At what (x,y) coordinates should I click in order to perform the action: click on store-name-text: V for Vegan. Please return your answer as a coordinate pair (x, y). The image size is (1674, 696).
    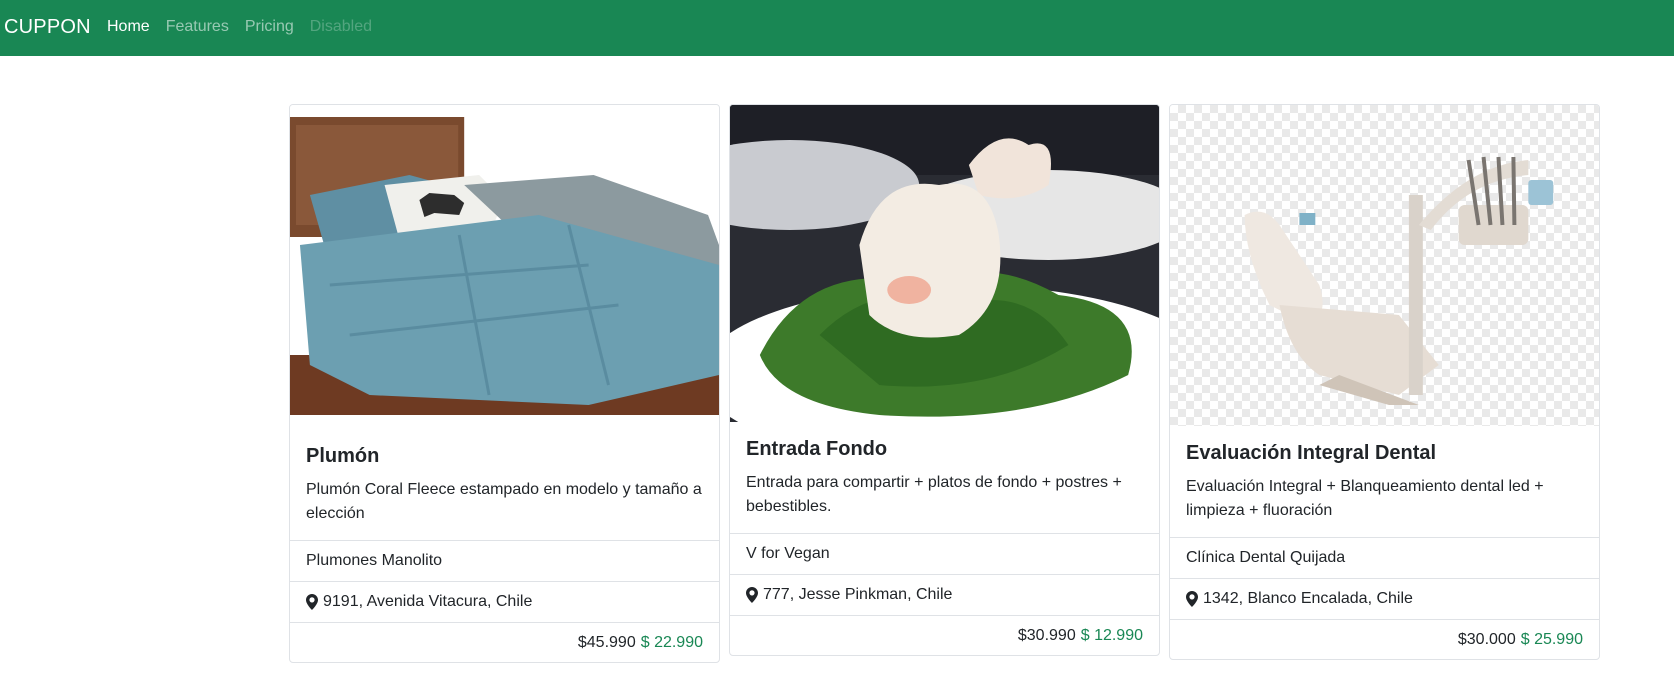
    Looking at the image, I should click on (788, 553).